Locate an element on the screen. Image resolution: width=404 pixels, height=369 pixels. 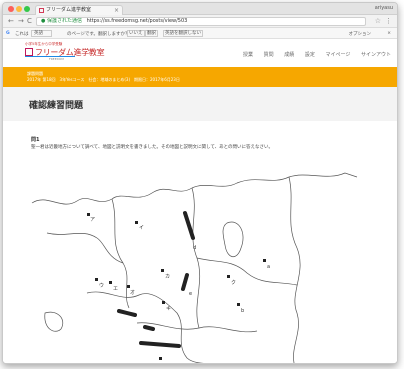
translate-options-button: オプション is located at coordinates (360, 34).